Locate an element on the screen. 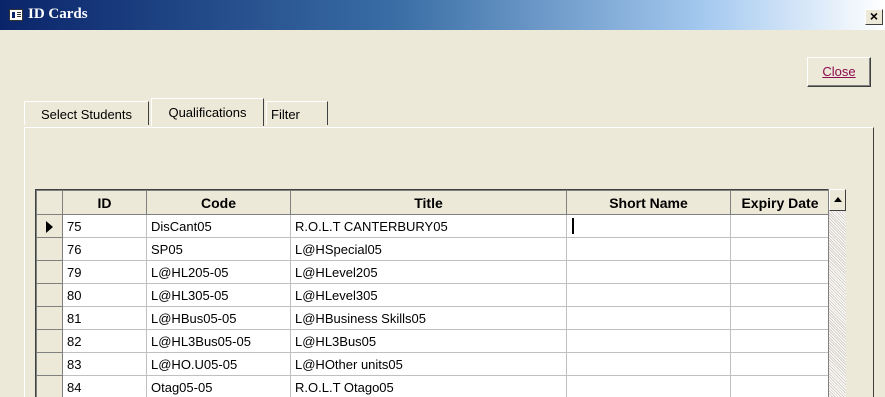 This screenshot has width=885, height=397. form-icon is located at coordinates (16, 15).